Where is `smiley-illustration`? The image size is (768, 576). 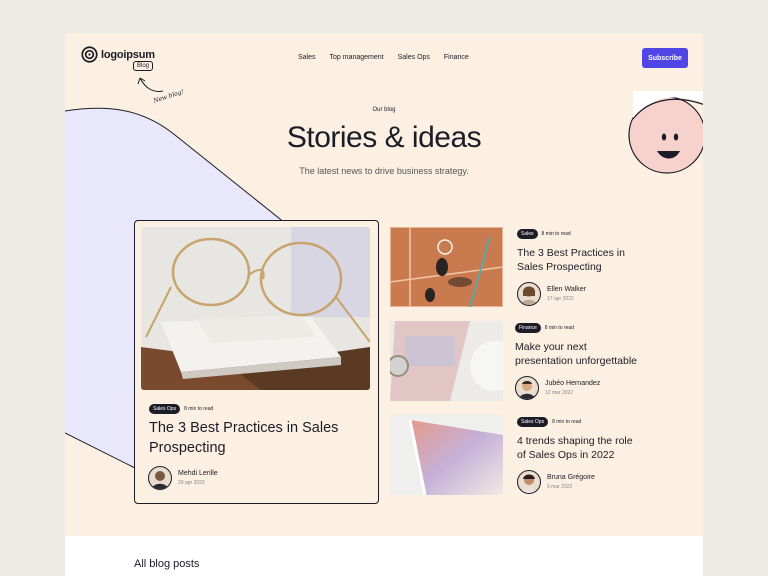
smiley-illustration is located at coordinates (665, 132).